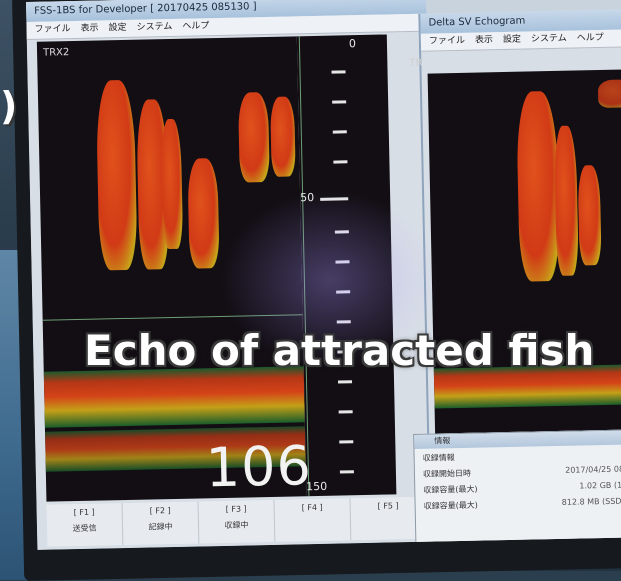 Image resolution: width=621 pixels, height=581 pixels. What do you see at coordinates (259, 467) in the screenshot?
I see `depth-reading: 106` at bounding box center [259, 467].